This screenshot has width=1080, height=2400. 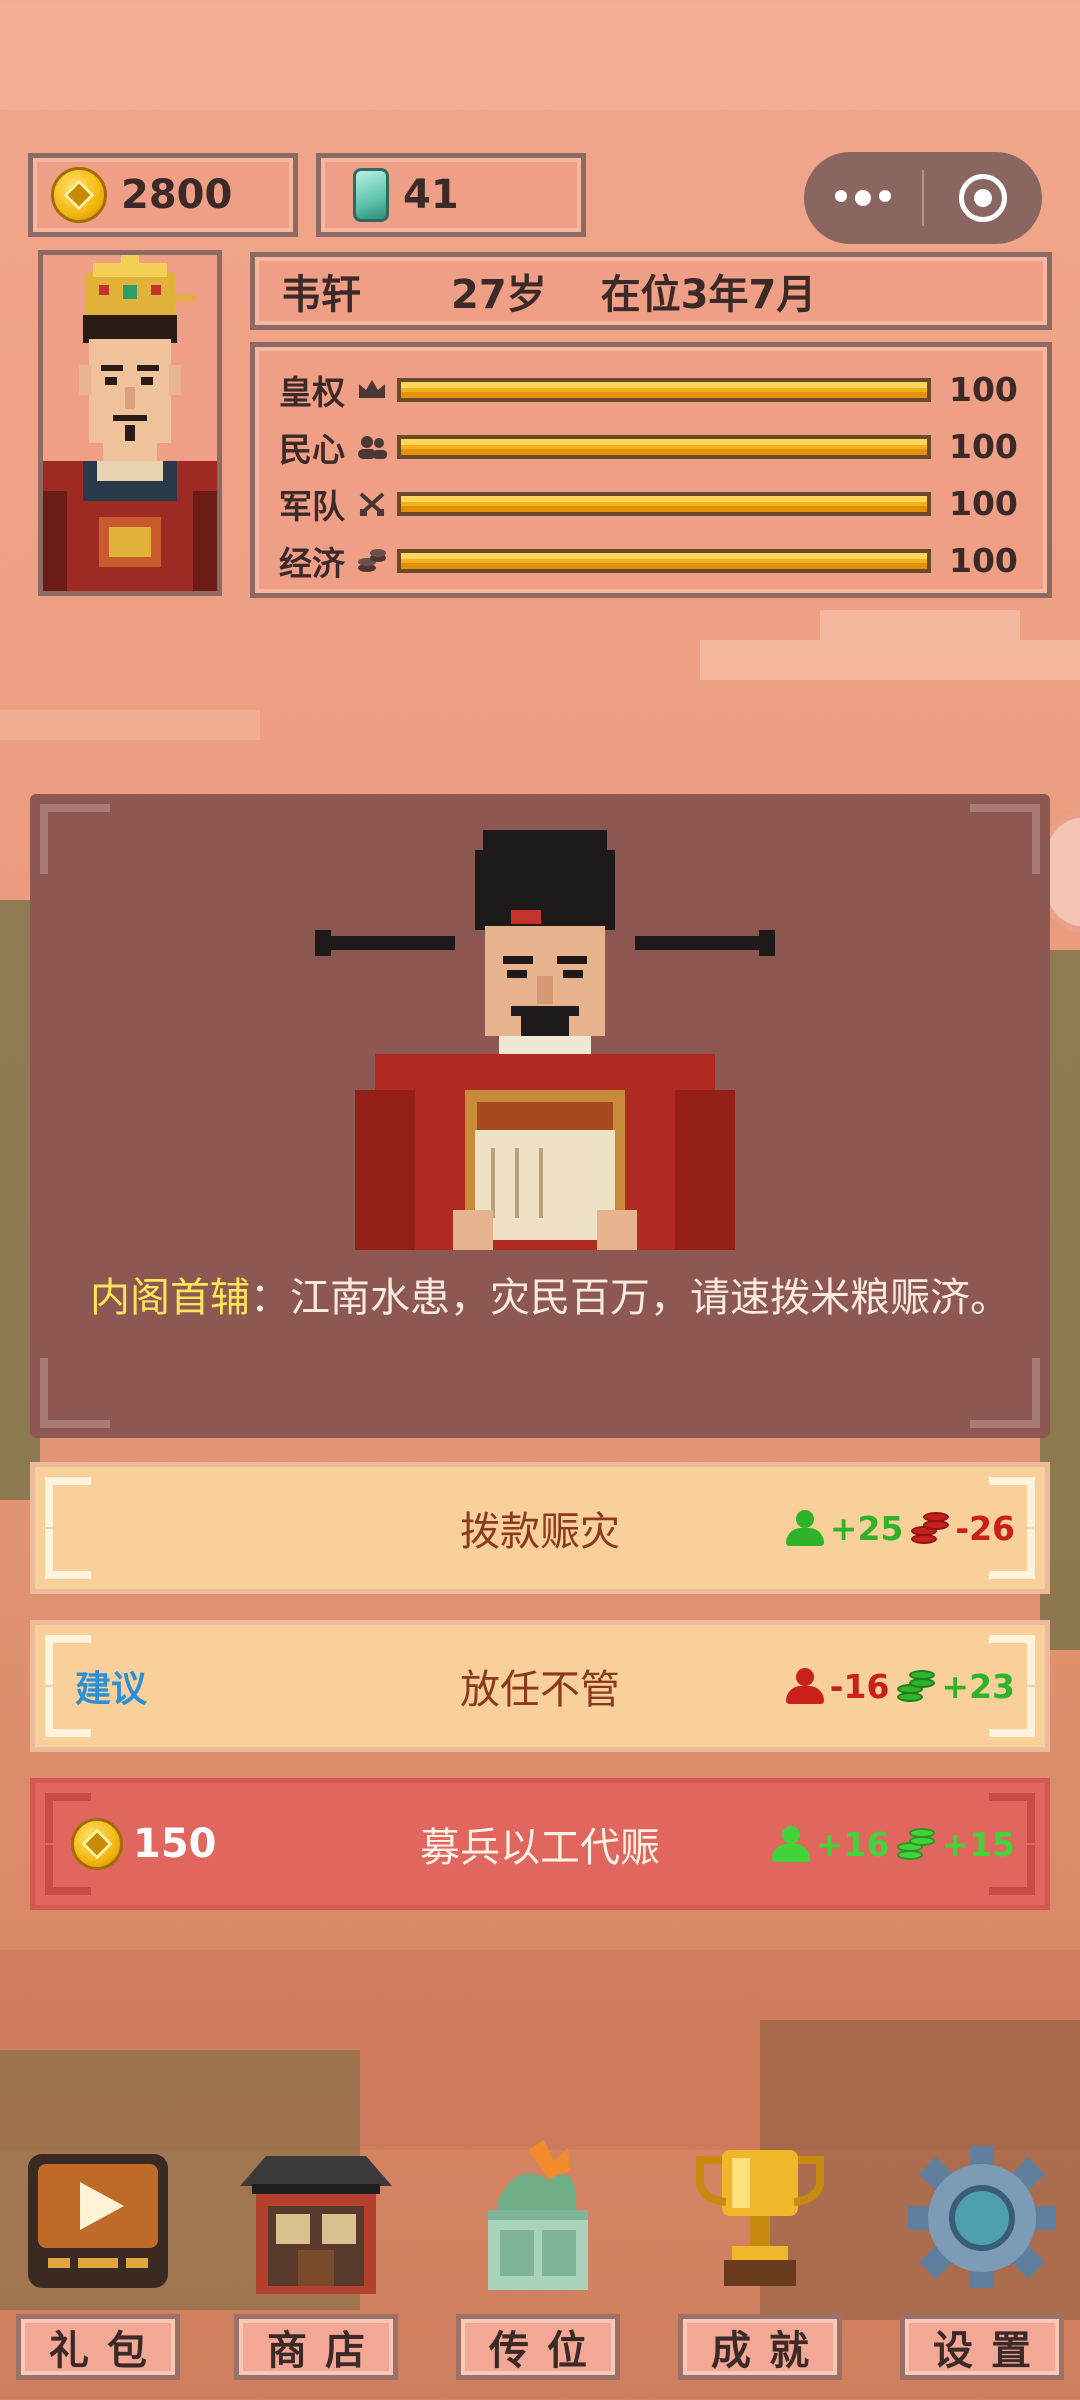 I want to click on nav-label: 礼包, so click(x=98, y=2347).